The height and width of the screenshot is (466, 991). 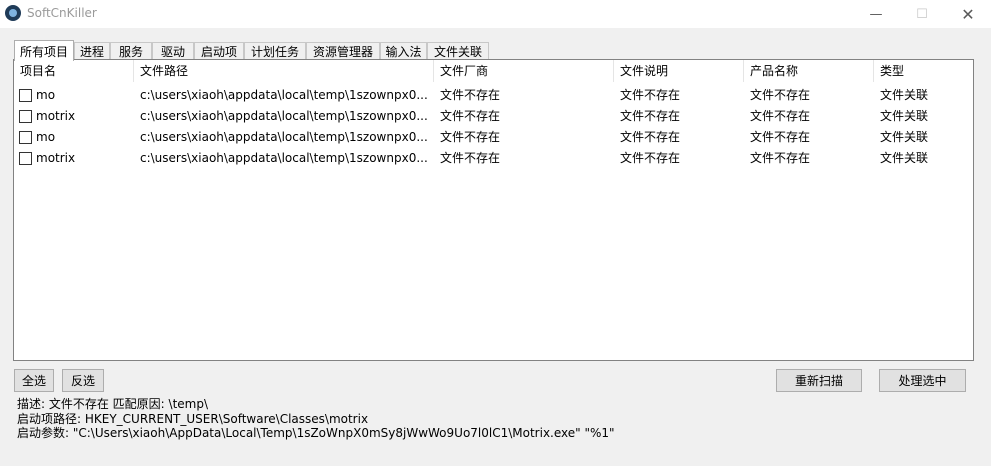 What do you see at coordinates (968, 14) in the screenshot?
I see `close-button: ✕` at bounding box center [968, 14].